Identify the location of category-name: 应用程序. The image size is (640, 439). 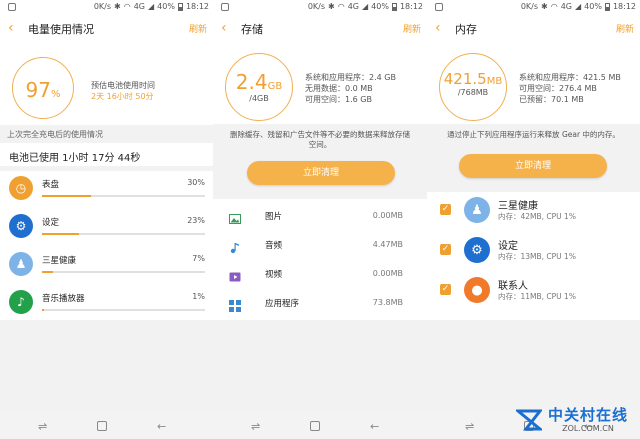
(282, 304).